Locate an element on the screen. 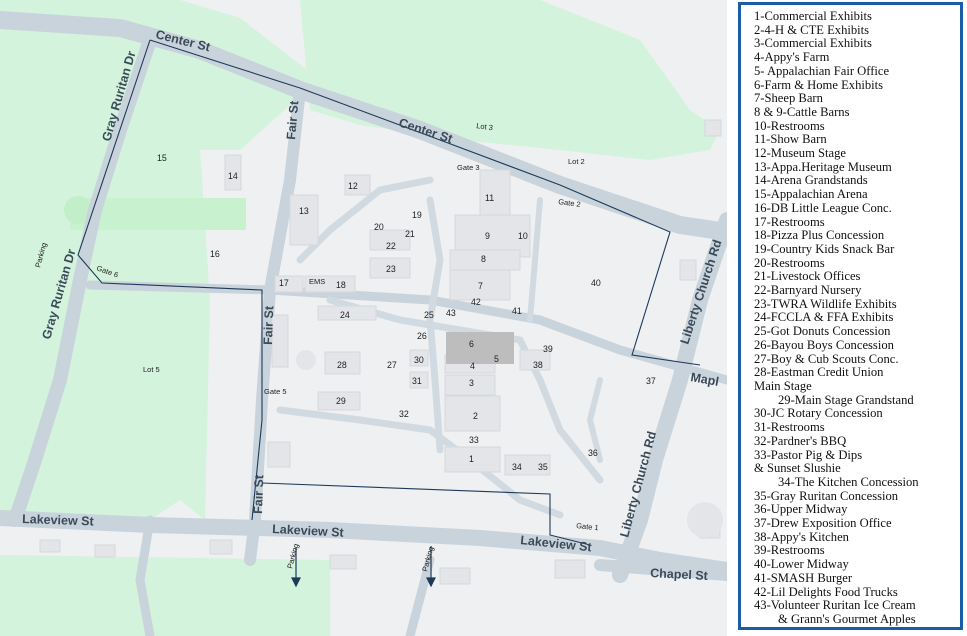 This screenshot has height=636, width=967. location-43: 43 is located at coordinates (451, 313).